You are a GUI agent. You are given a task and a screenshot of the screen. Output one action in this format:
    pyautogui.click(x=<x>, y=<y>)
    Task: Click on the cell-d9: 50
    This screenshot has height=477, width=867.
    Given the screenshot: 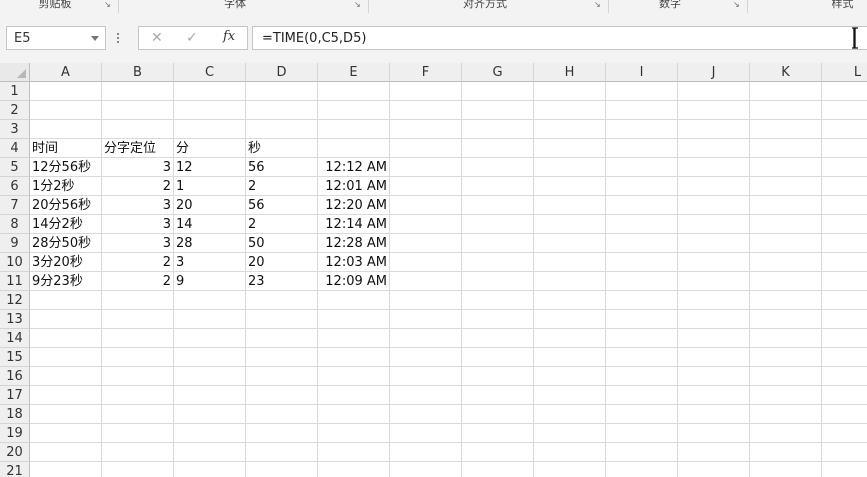 What is the action you would take?
    pyautogui.click(x=282, y=243)
    